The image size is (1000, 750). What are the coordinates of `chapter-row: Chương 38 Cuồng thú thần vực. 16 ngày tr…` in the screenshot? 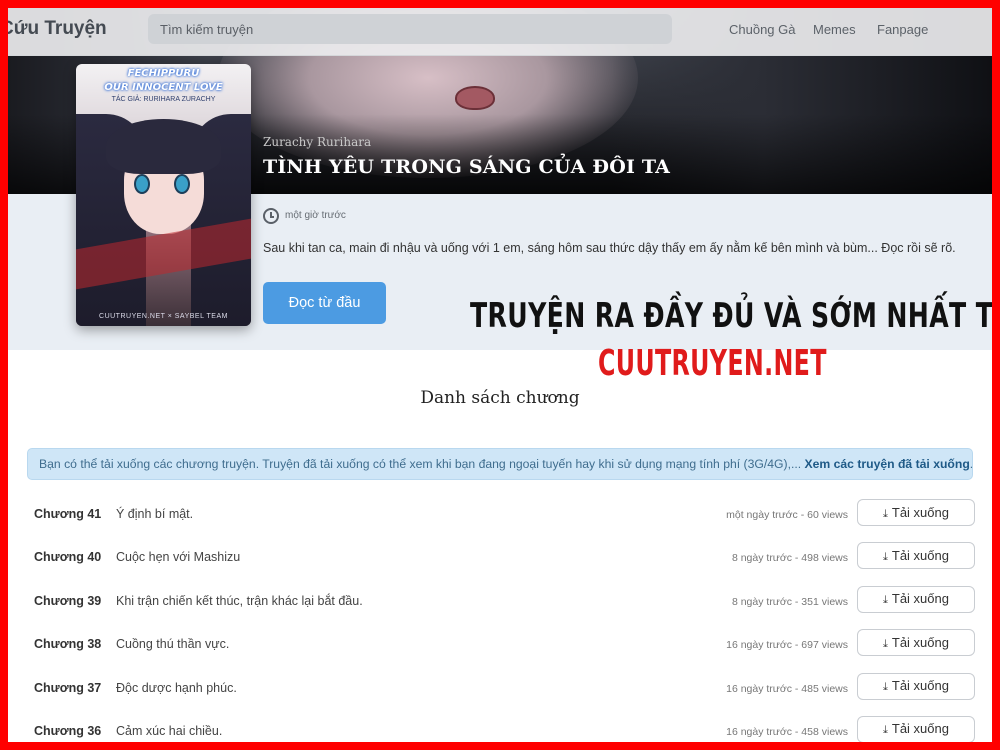 It's located at (500, 644).